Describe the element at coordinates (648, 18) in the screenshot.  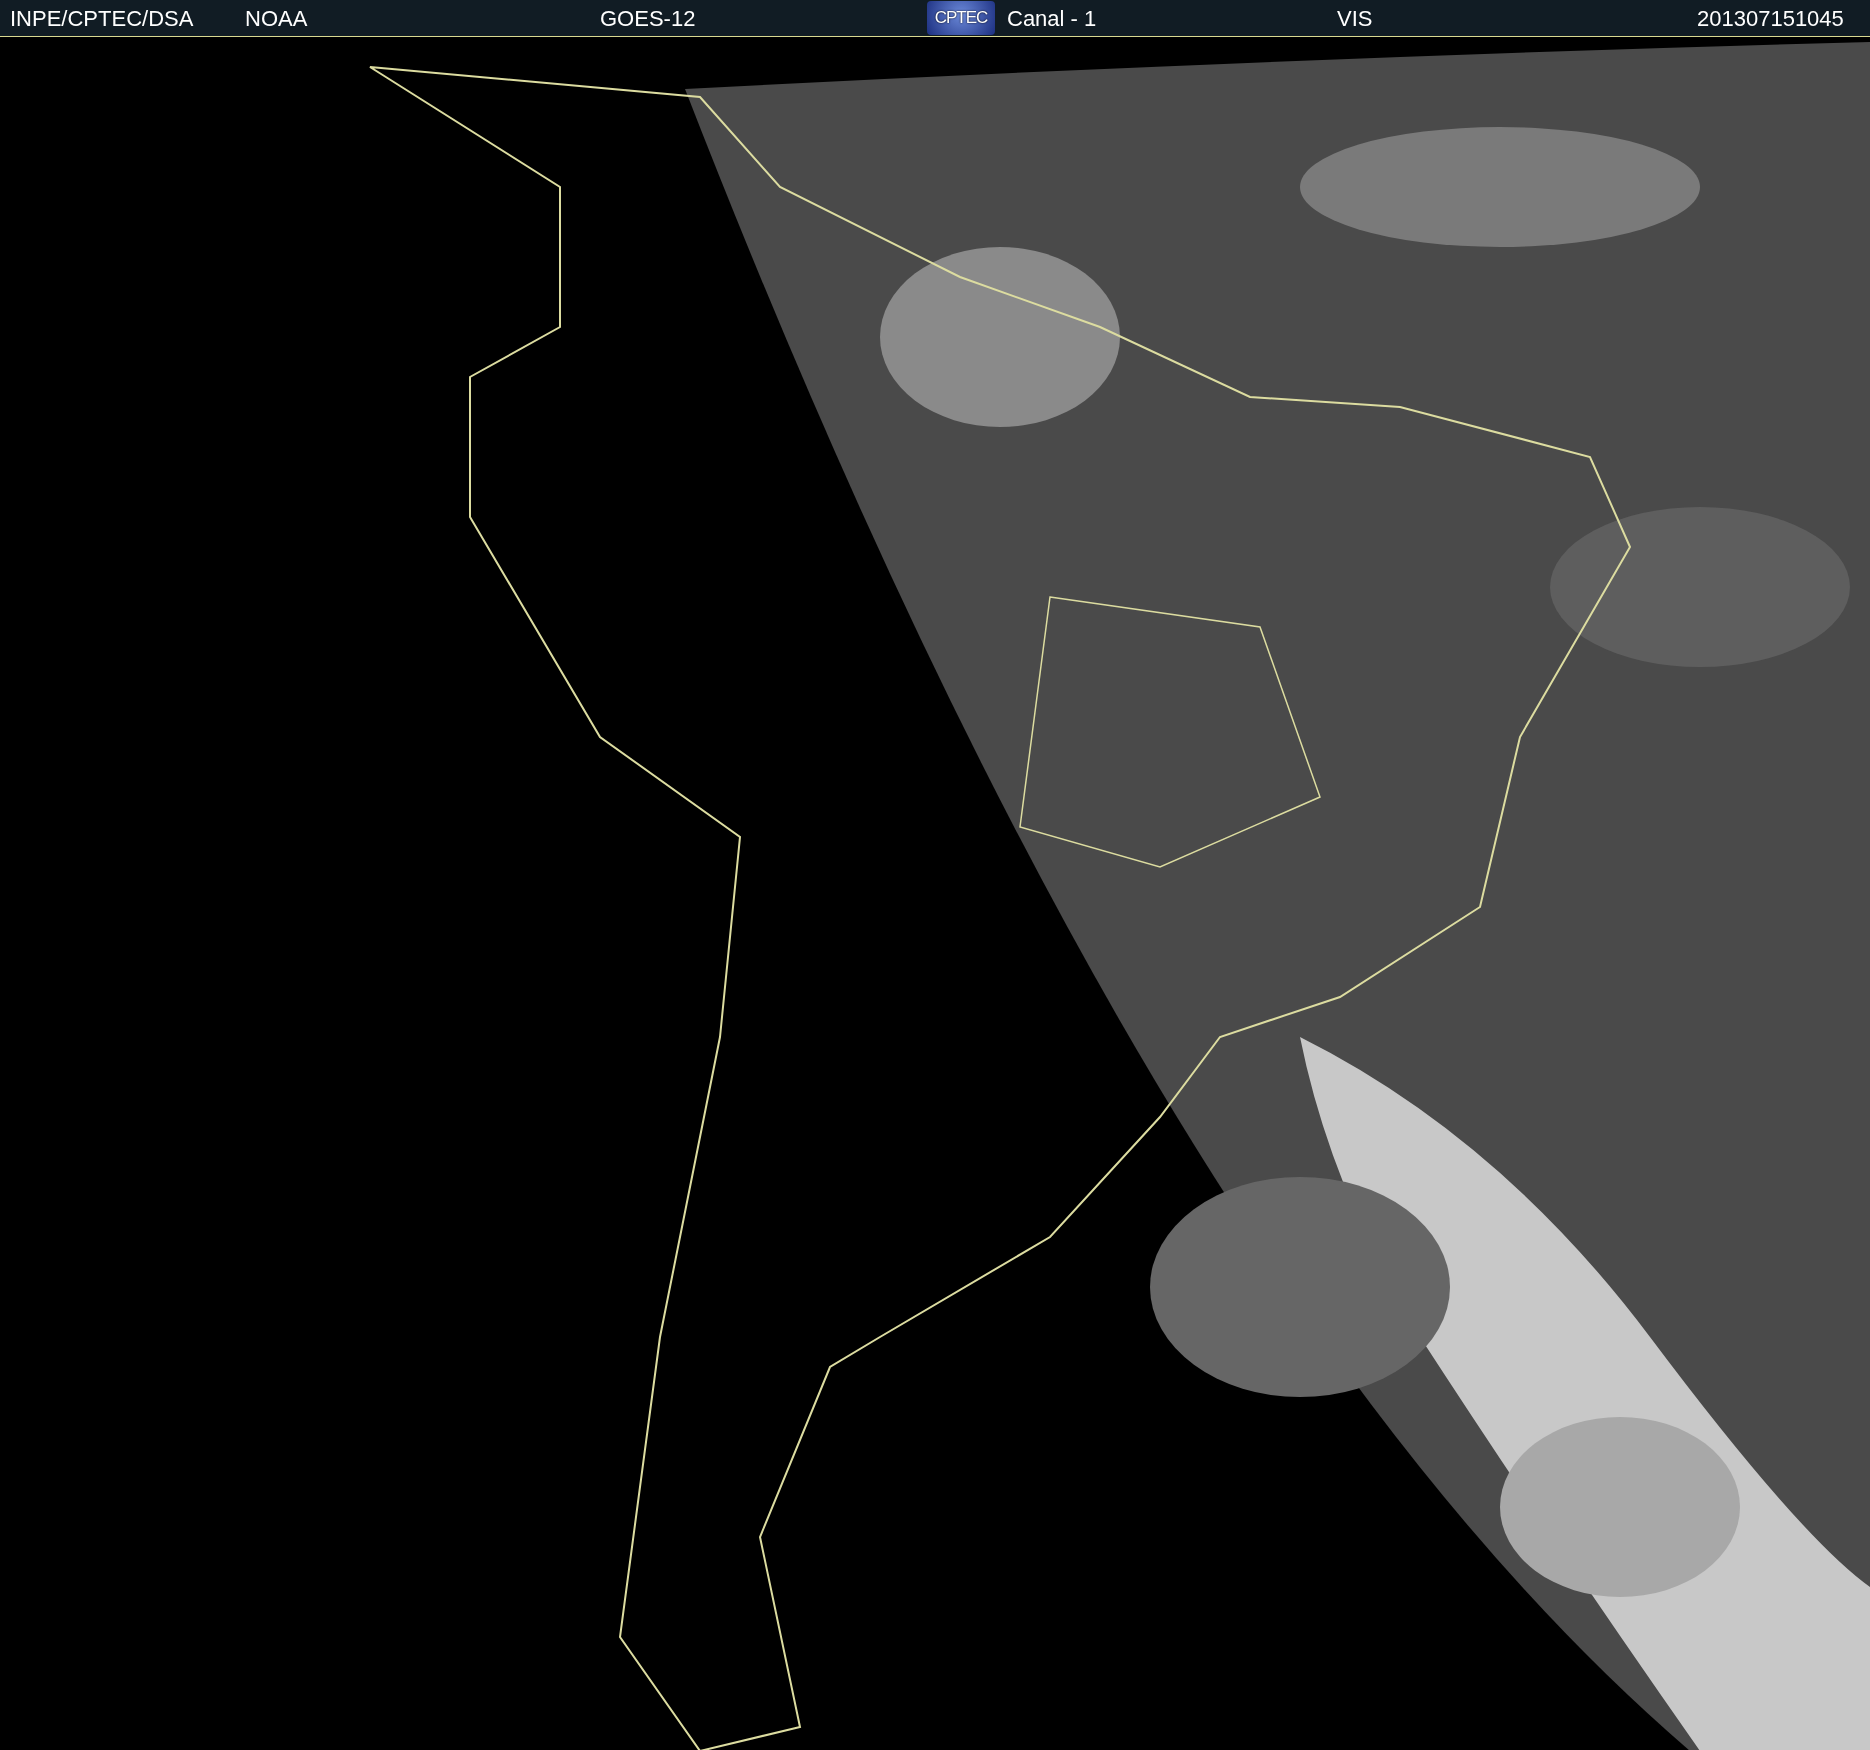
I see `satellite-label: GOES-12` at that location.